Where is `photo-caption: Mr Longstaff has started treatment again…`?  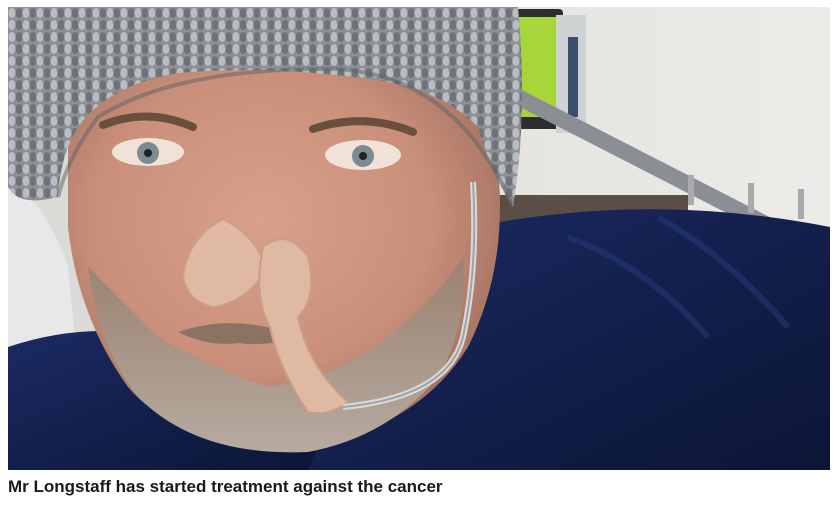 photo-caption: Mr Longstaff has started treatment again… is located at coordinates (225, 486).